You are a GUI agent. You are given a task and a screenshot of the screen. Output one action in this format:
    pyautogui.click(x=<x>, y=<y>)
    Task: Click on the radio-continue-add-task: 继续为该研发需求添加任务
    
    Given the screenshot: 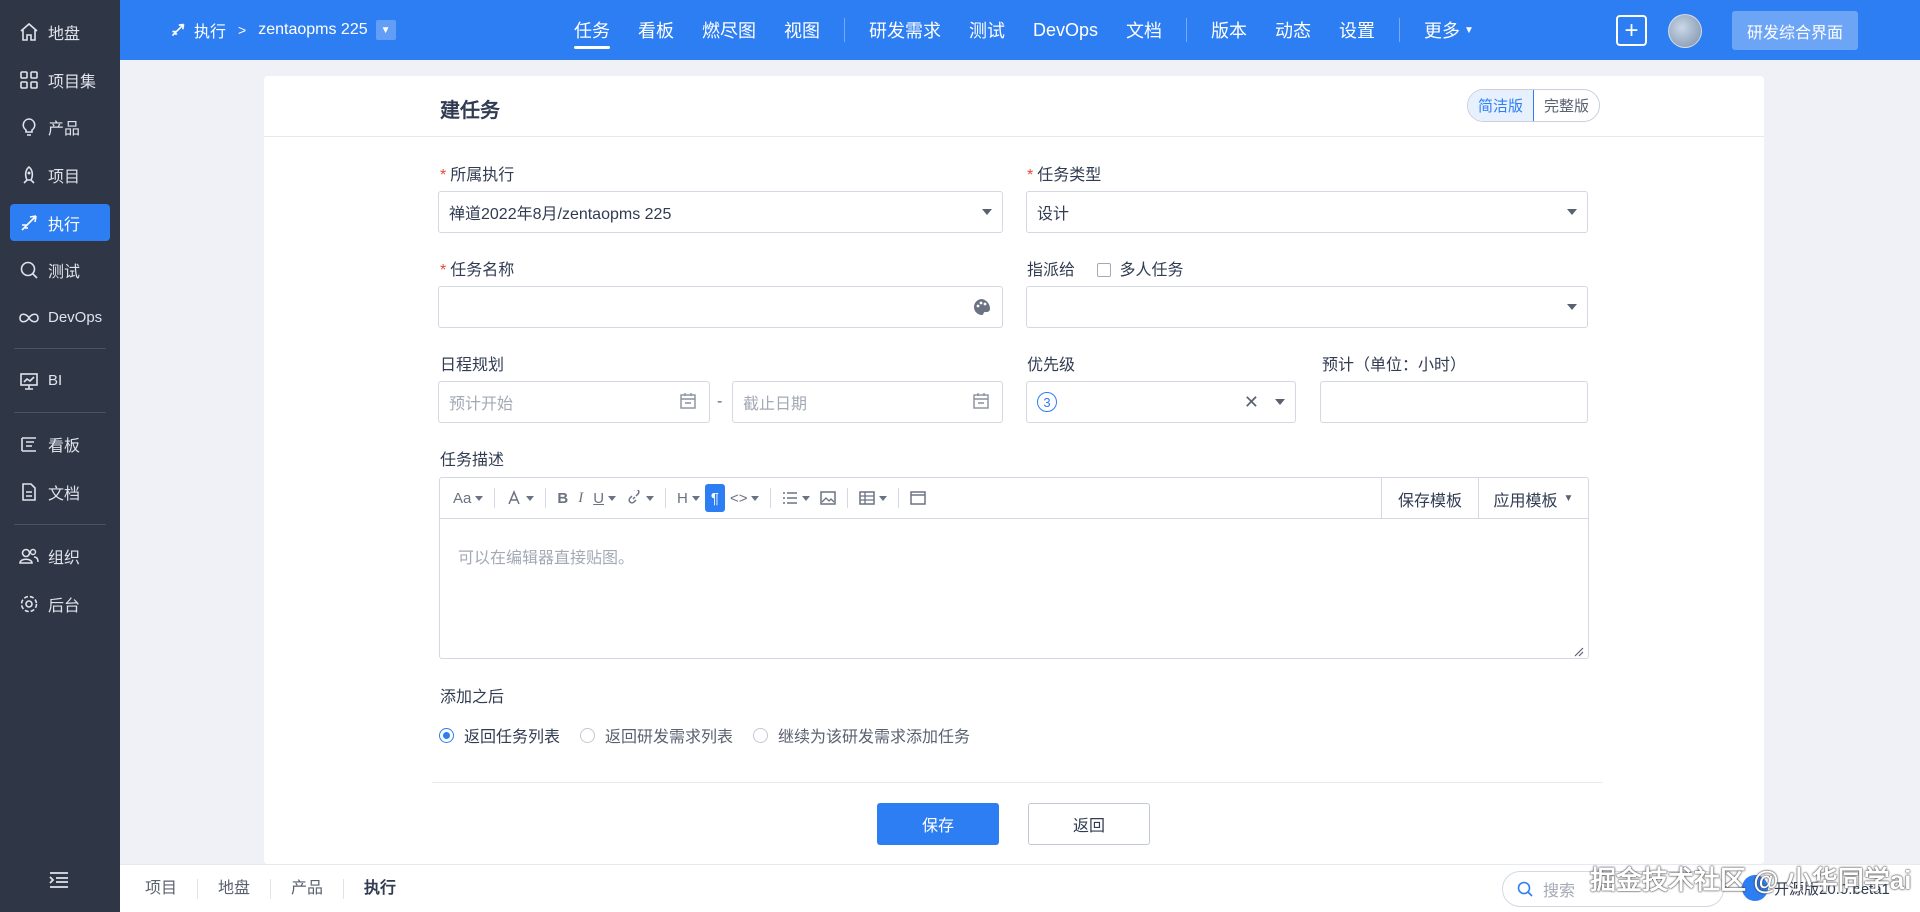 What is the action you would take?
    pyautogui.click(x=861, y=735)
    